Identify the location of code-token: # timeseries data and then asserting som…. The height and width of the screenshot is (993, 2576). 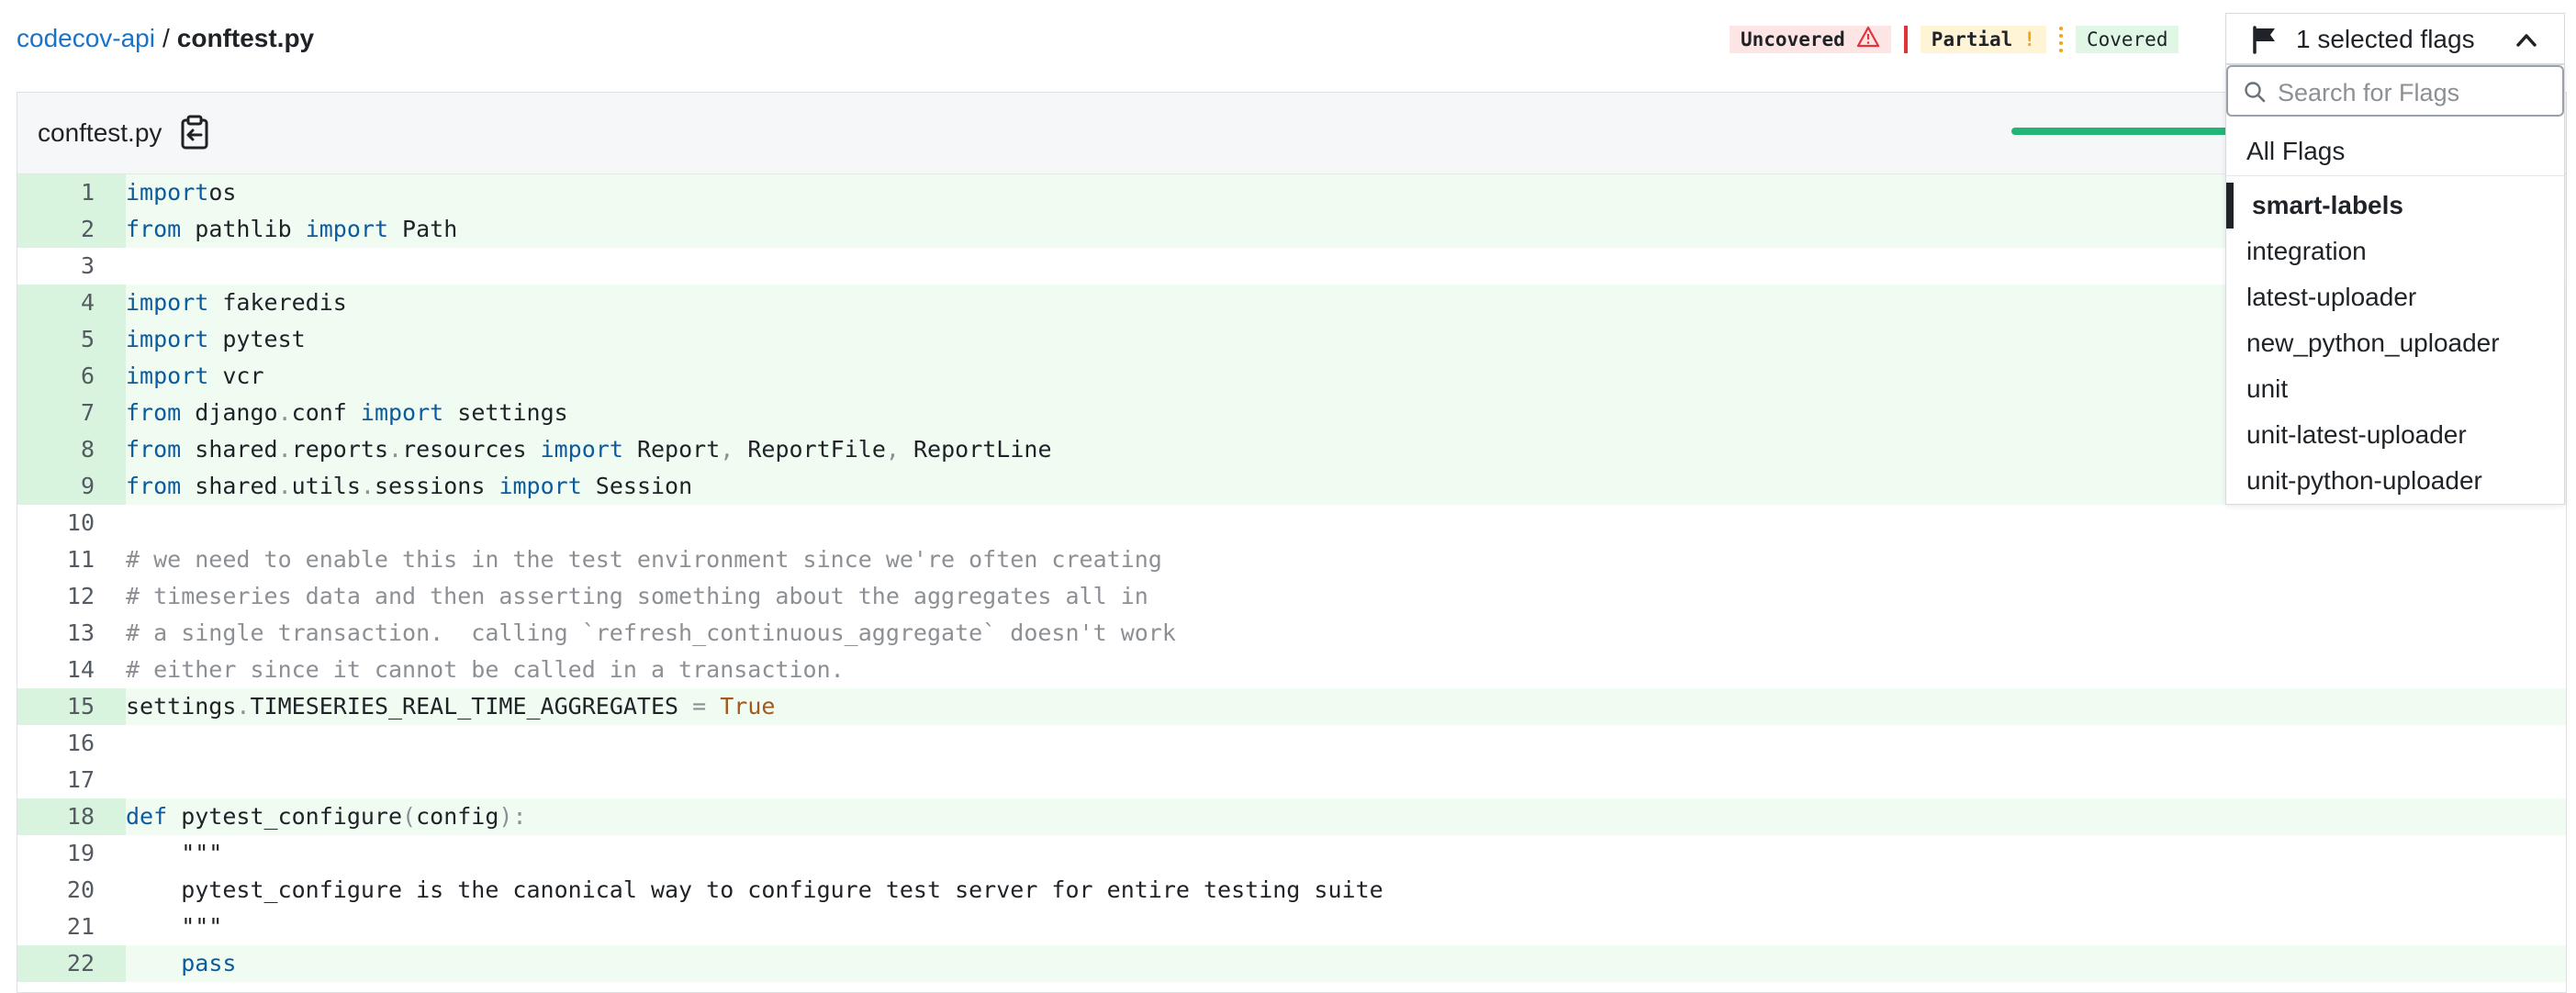
(637, 596).